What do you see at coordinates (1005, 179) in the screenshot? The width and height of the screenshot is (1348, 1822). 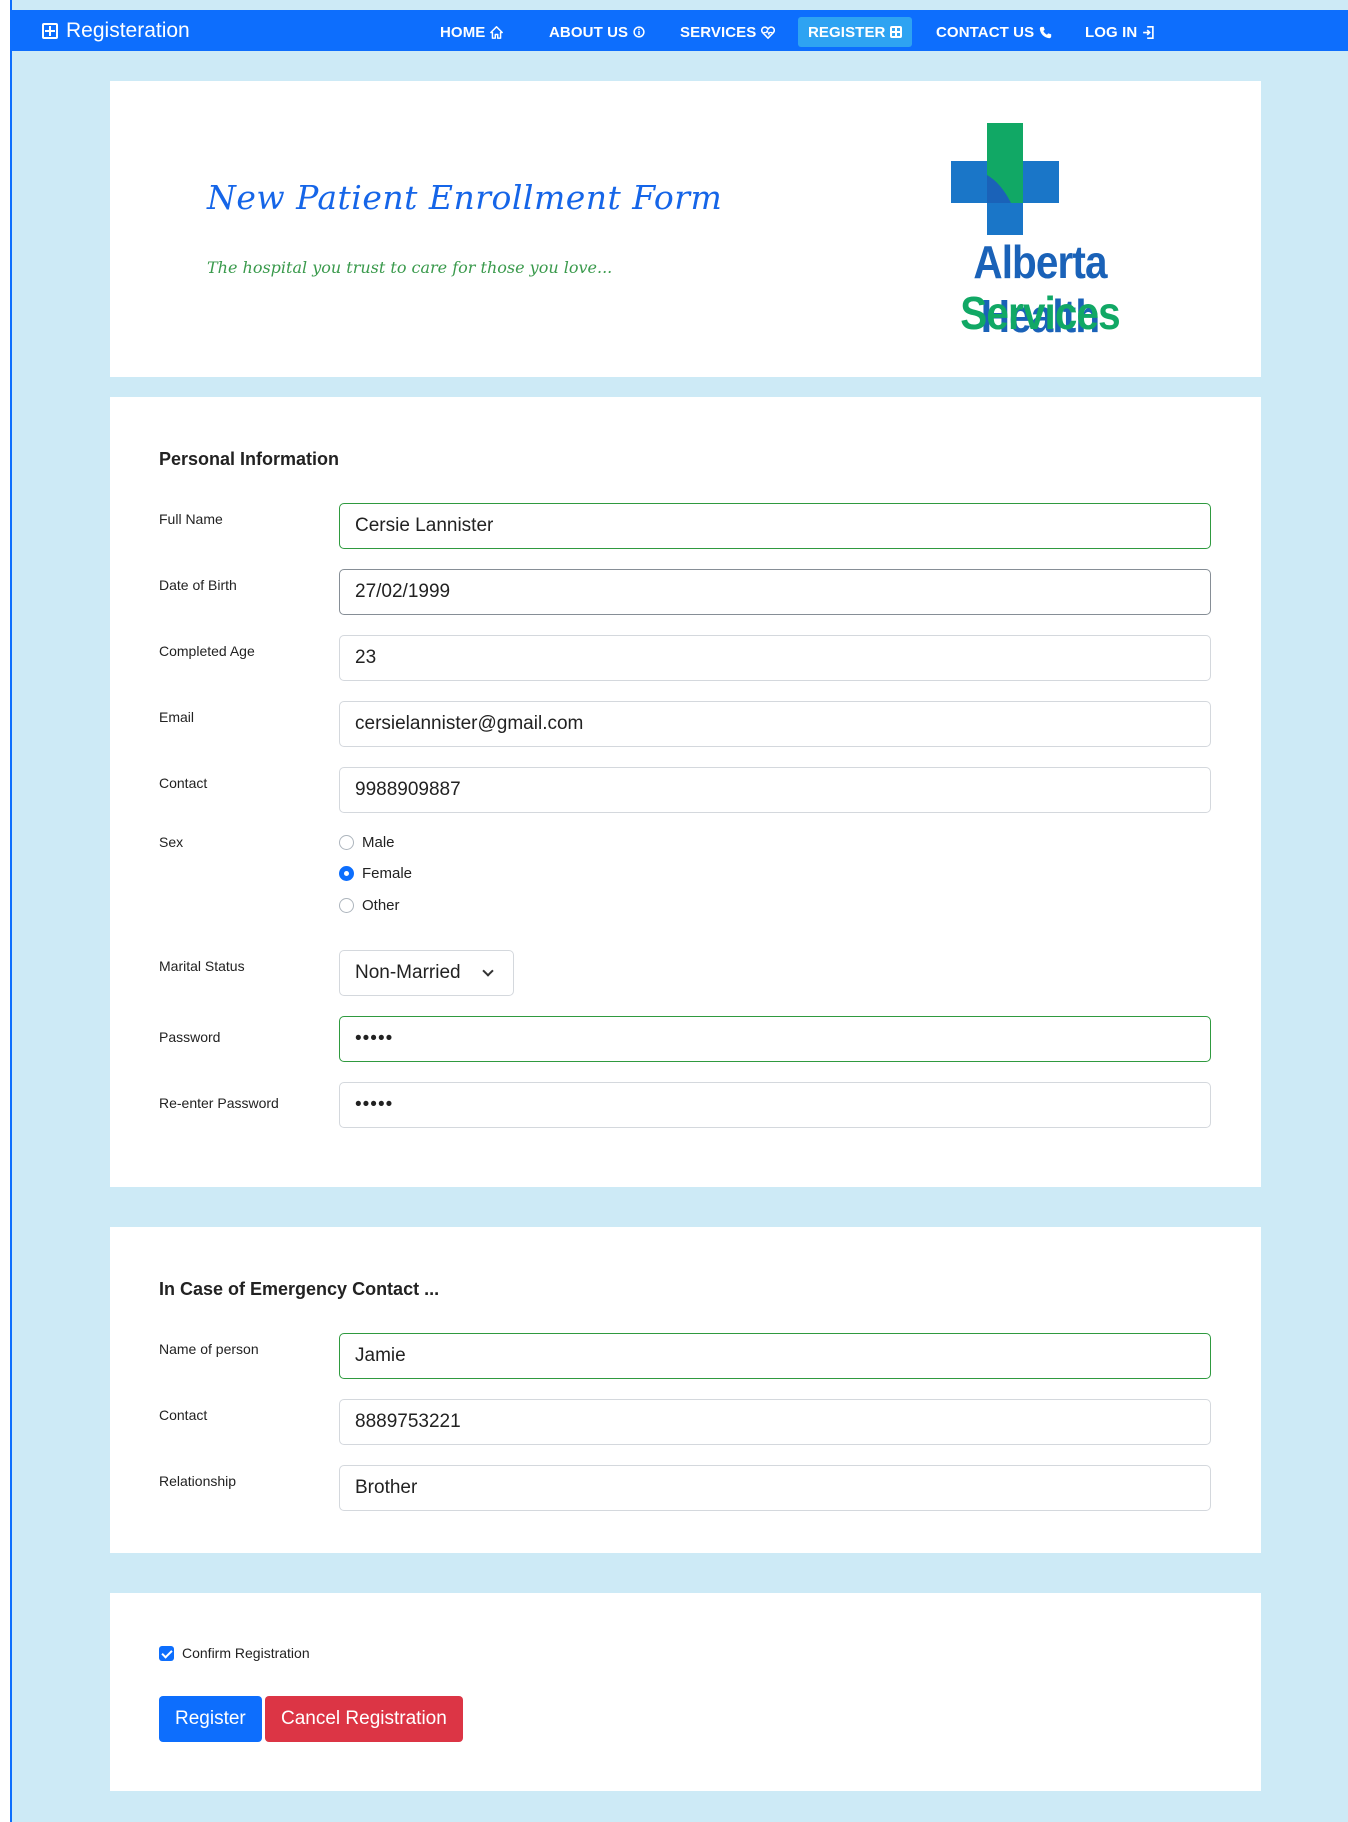 I see `medical-cross-icon` at bounding box center [1005, 179].